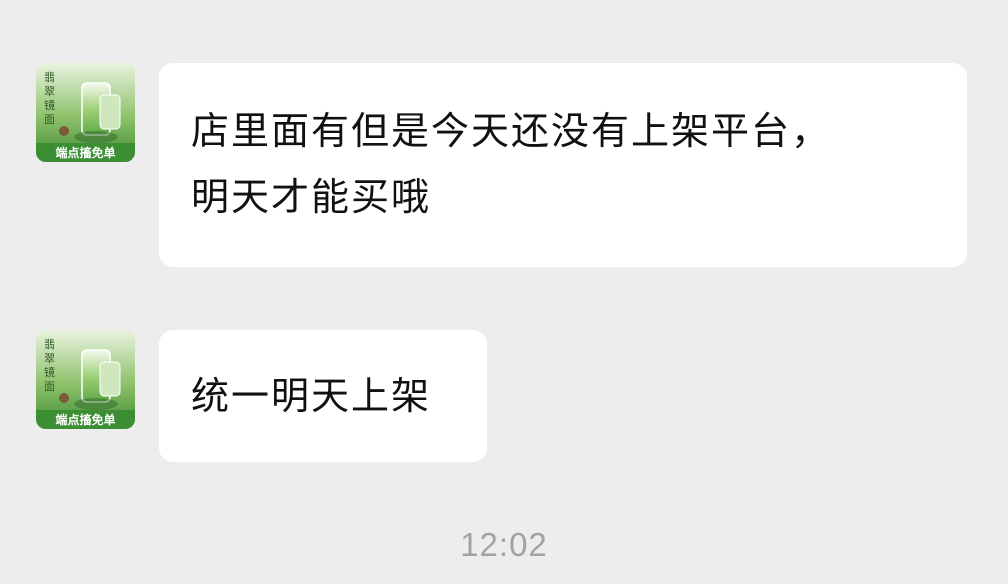  What do you see at coordinates (311, 396) in the screenshot?
I see `message-text-line: 统一明天上架` at bounding box center [311, 396].